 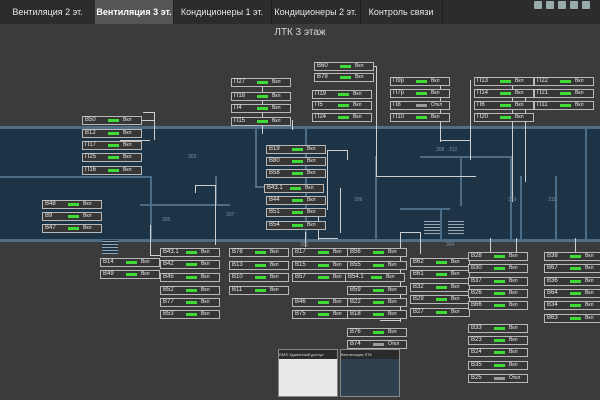 What do you see at coordinates (504, 93) in the screenshot?
I see `device-П14: П14 Вкл` at bounding box center [504, 93].